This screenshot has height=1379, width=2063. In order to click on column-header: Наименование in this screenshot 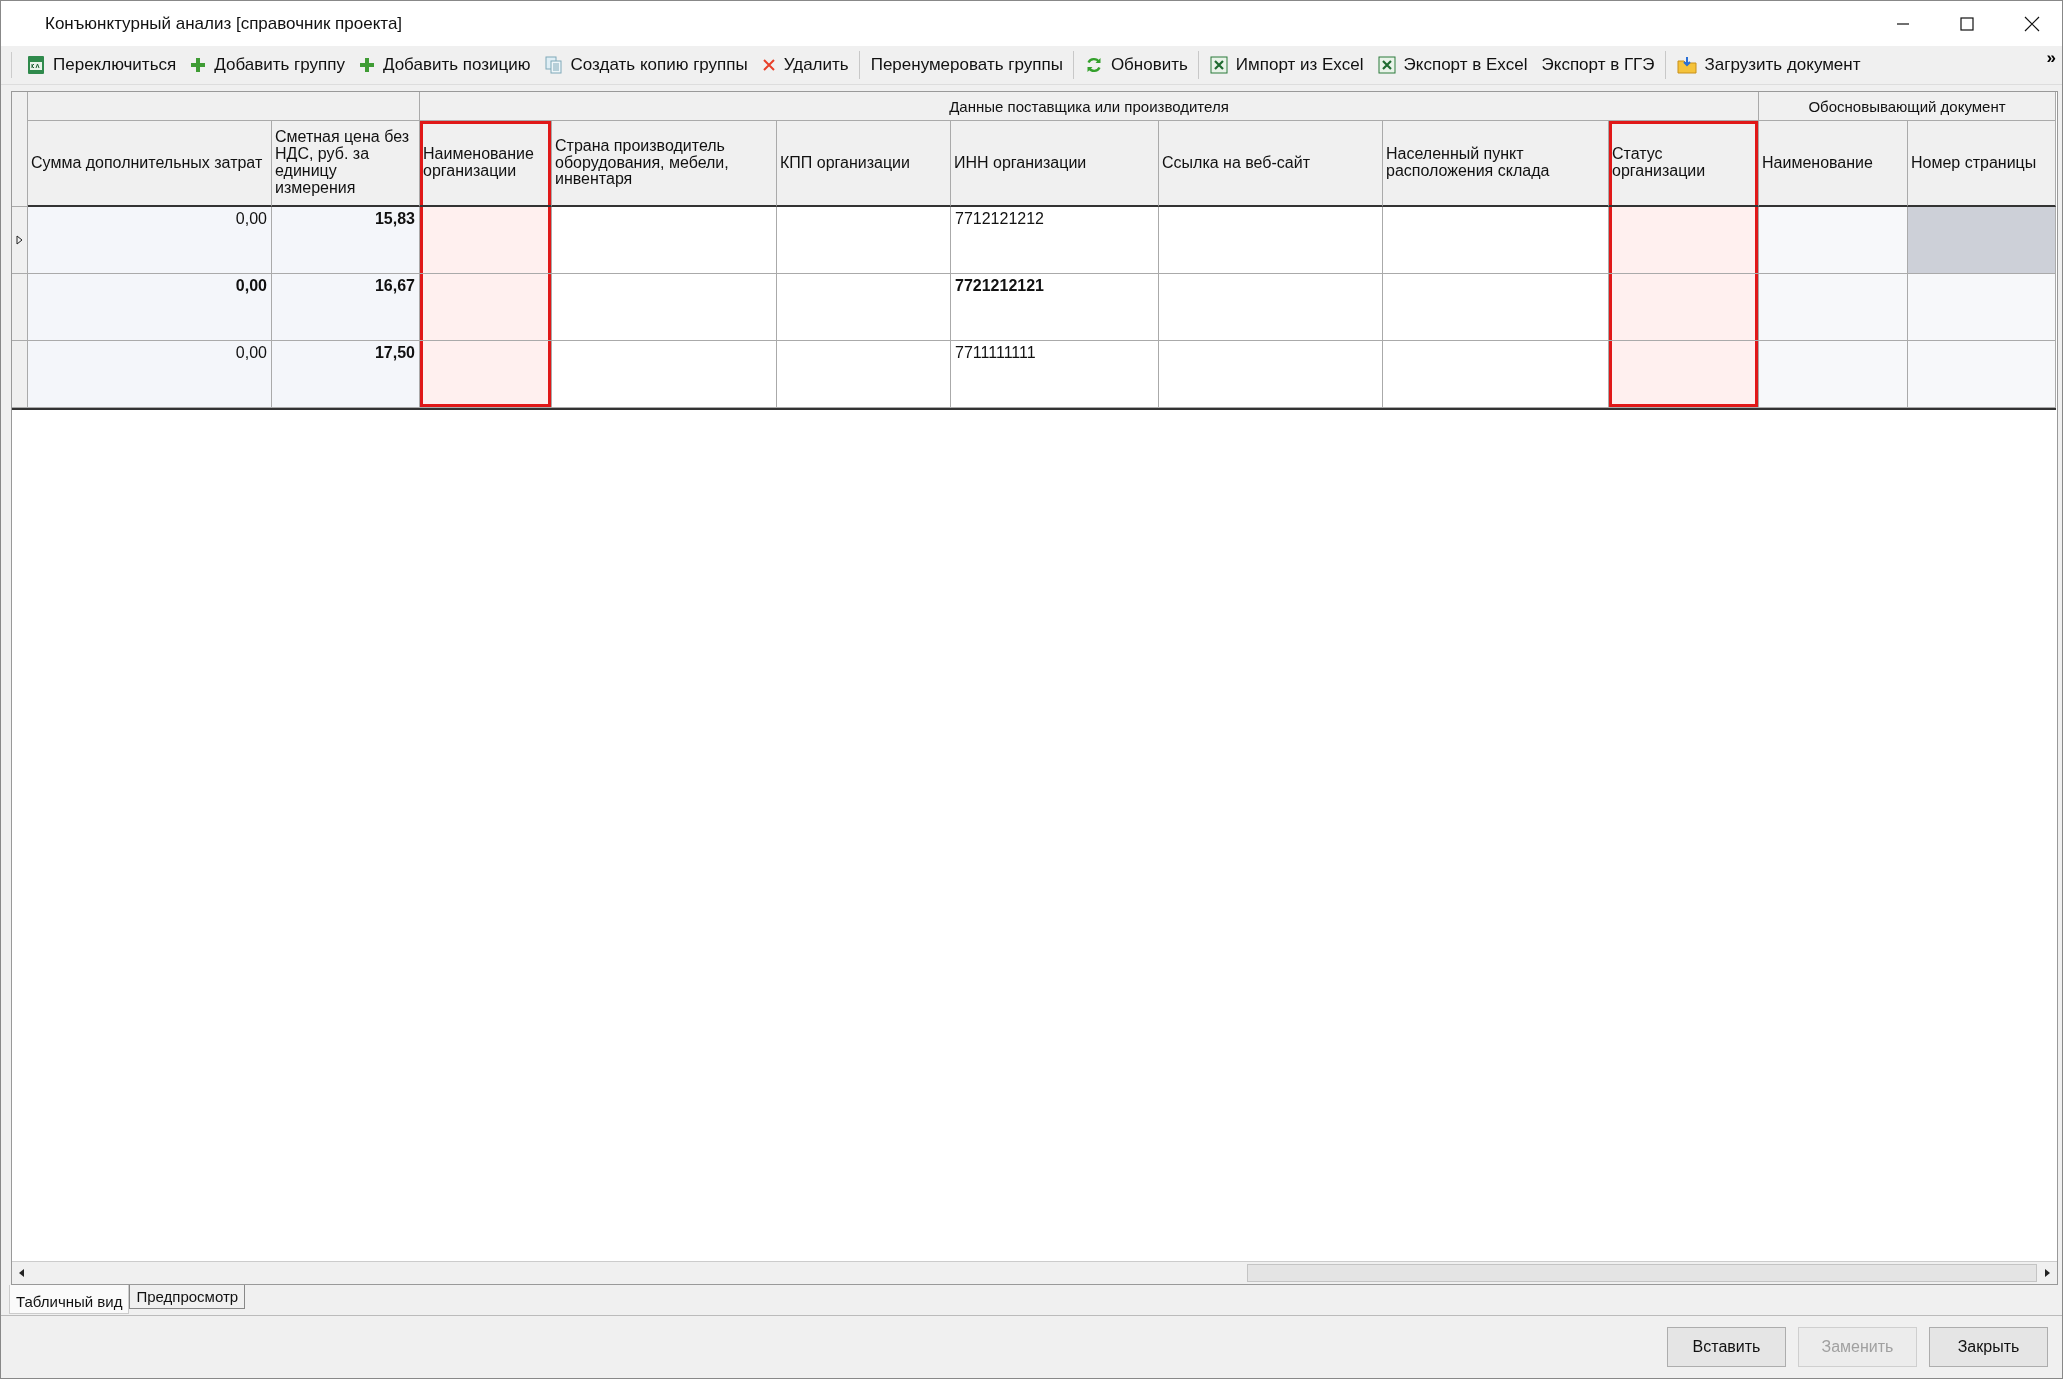, I will do `click(1833, 164)`.